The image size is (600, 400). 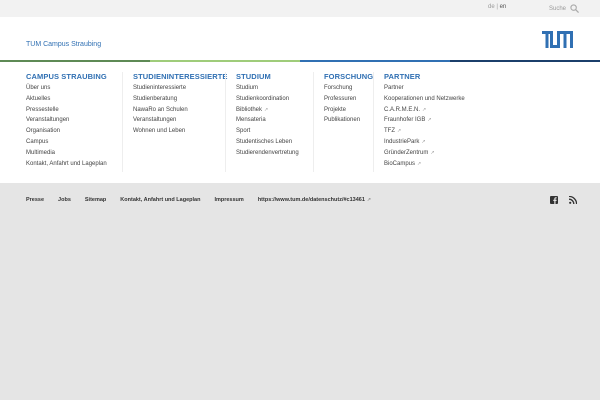 I want to click on menu-item: Studieninteressierte, so click(x=180, y=88).